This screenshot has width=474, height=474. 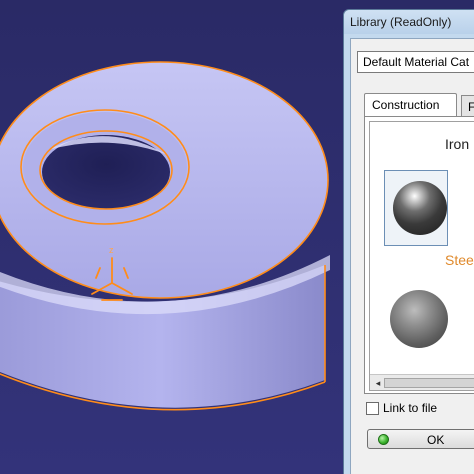 I want to click on material-list: Iron Stee ◂, so click(x=421, y=256).